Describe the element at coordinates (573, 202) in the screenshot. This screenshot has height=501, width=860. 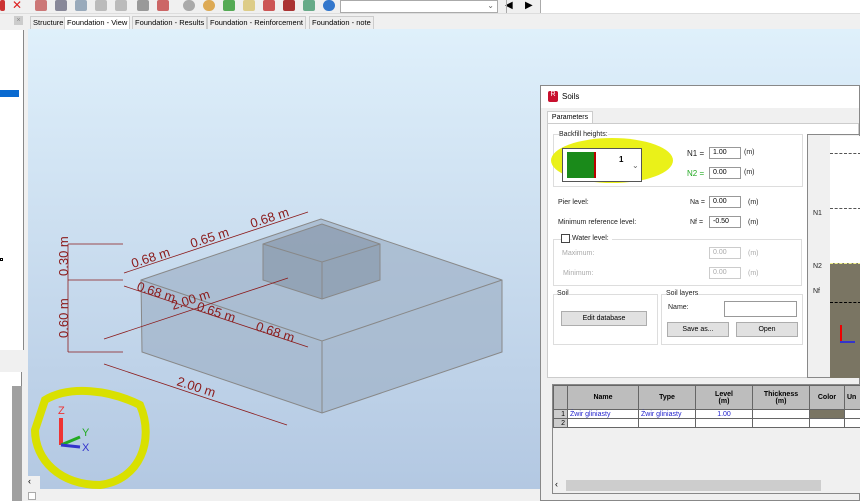
I see `pier-level-label: Pier level:` at that location.